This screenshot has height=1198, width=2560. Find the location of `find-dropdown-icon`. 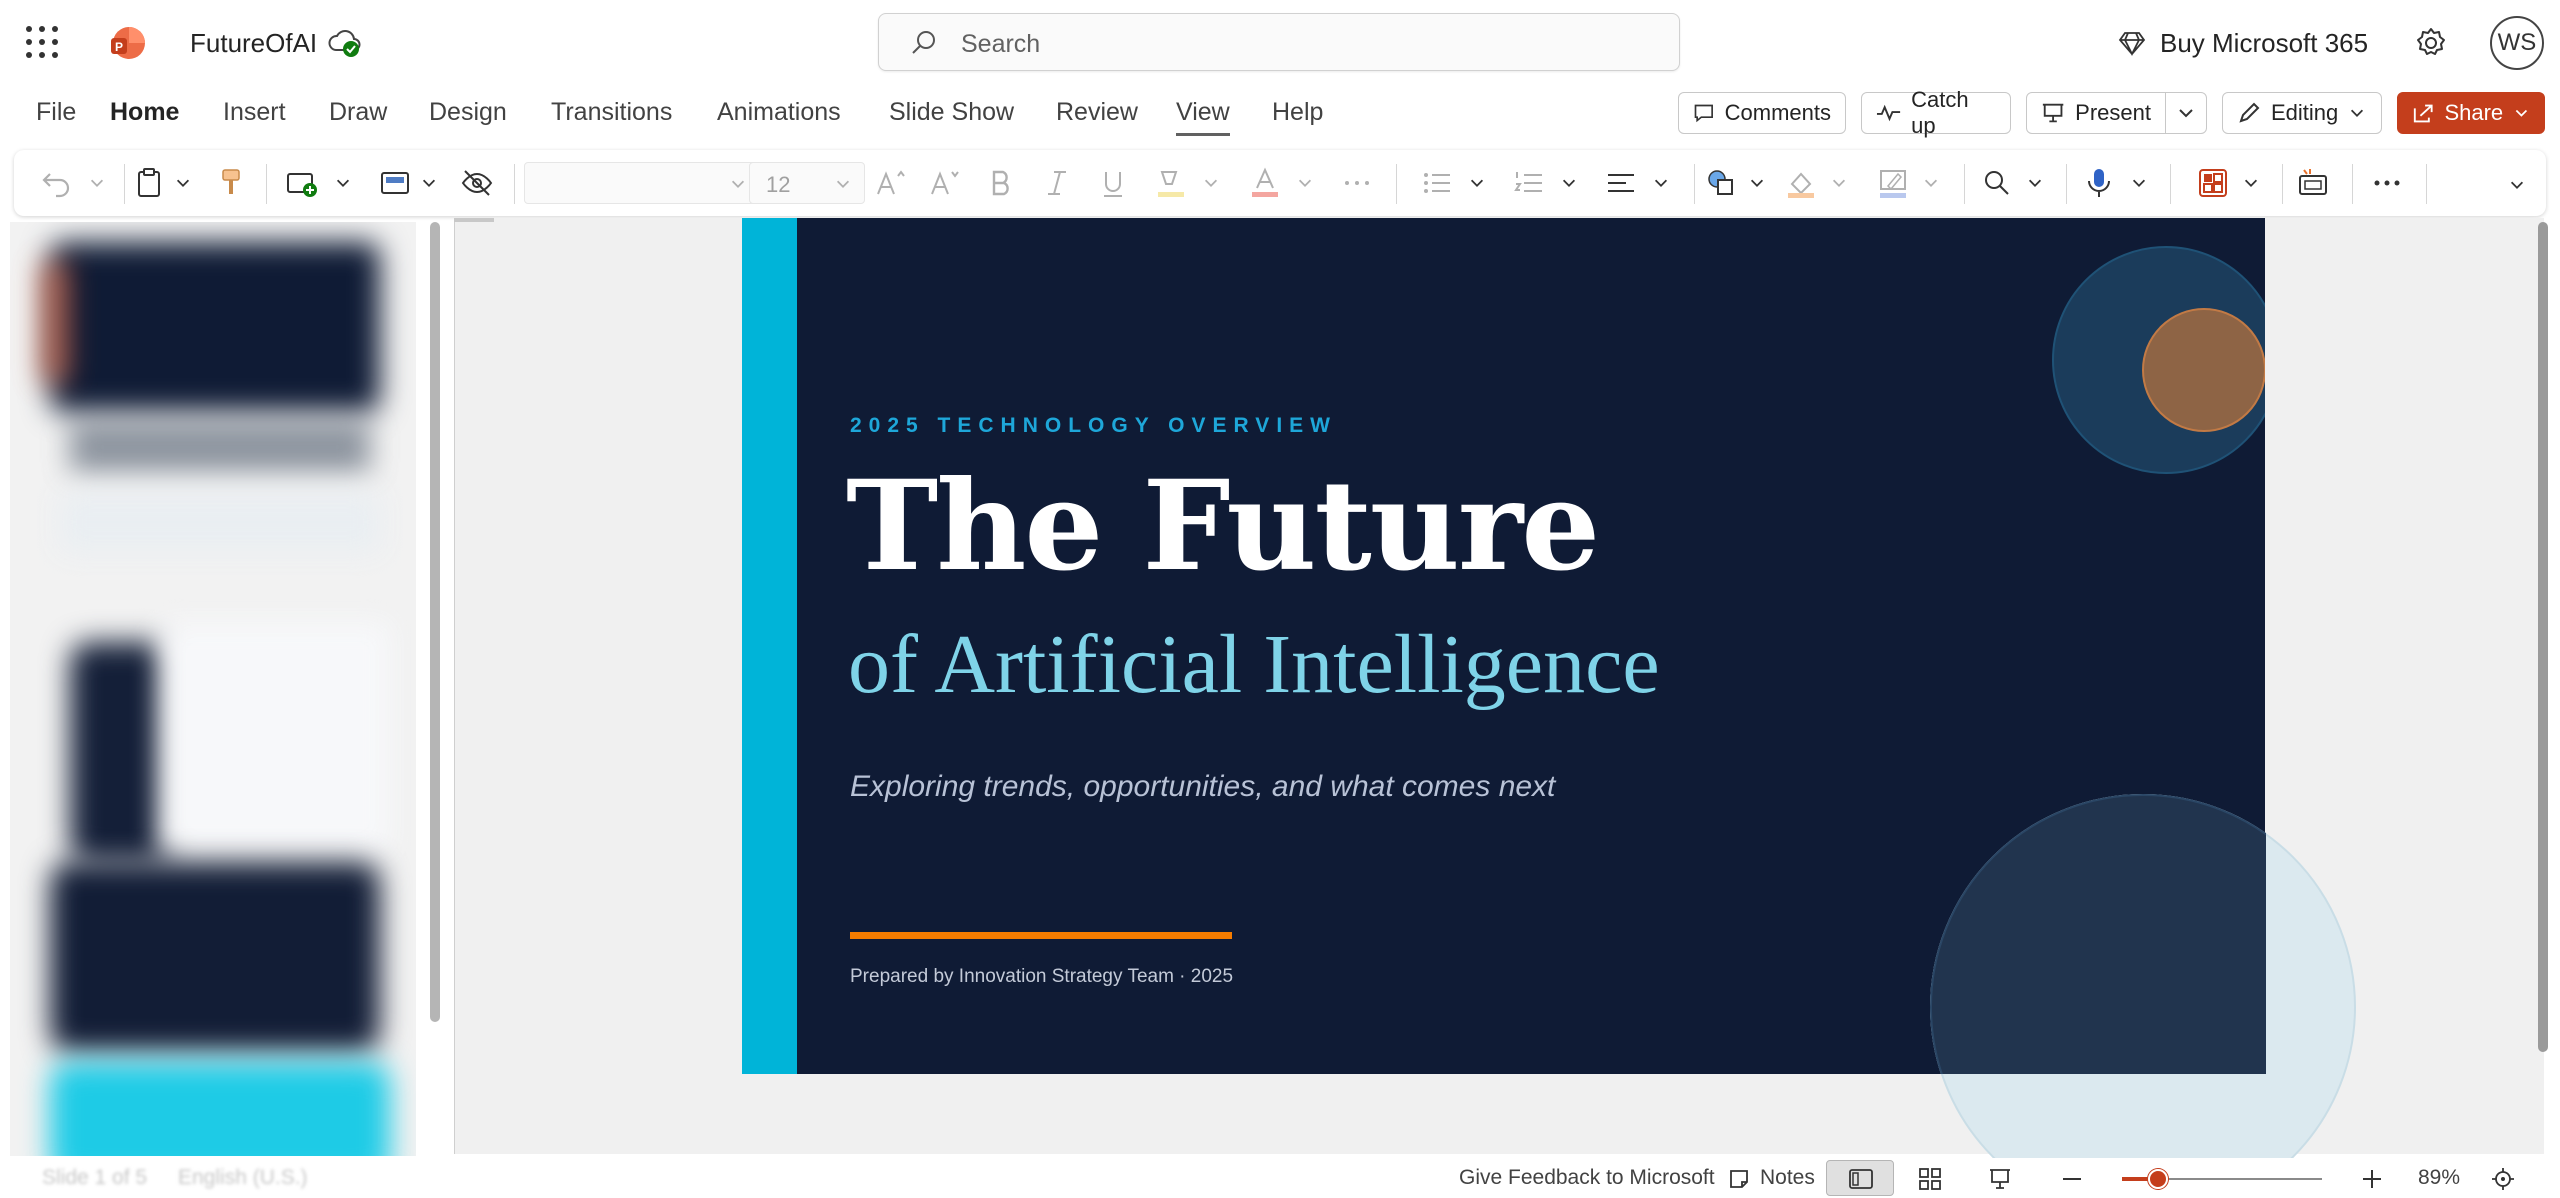

find-dropdown-icon is located at coordinates (2035, 183).